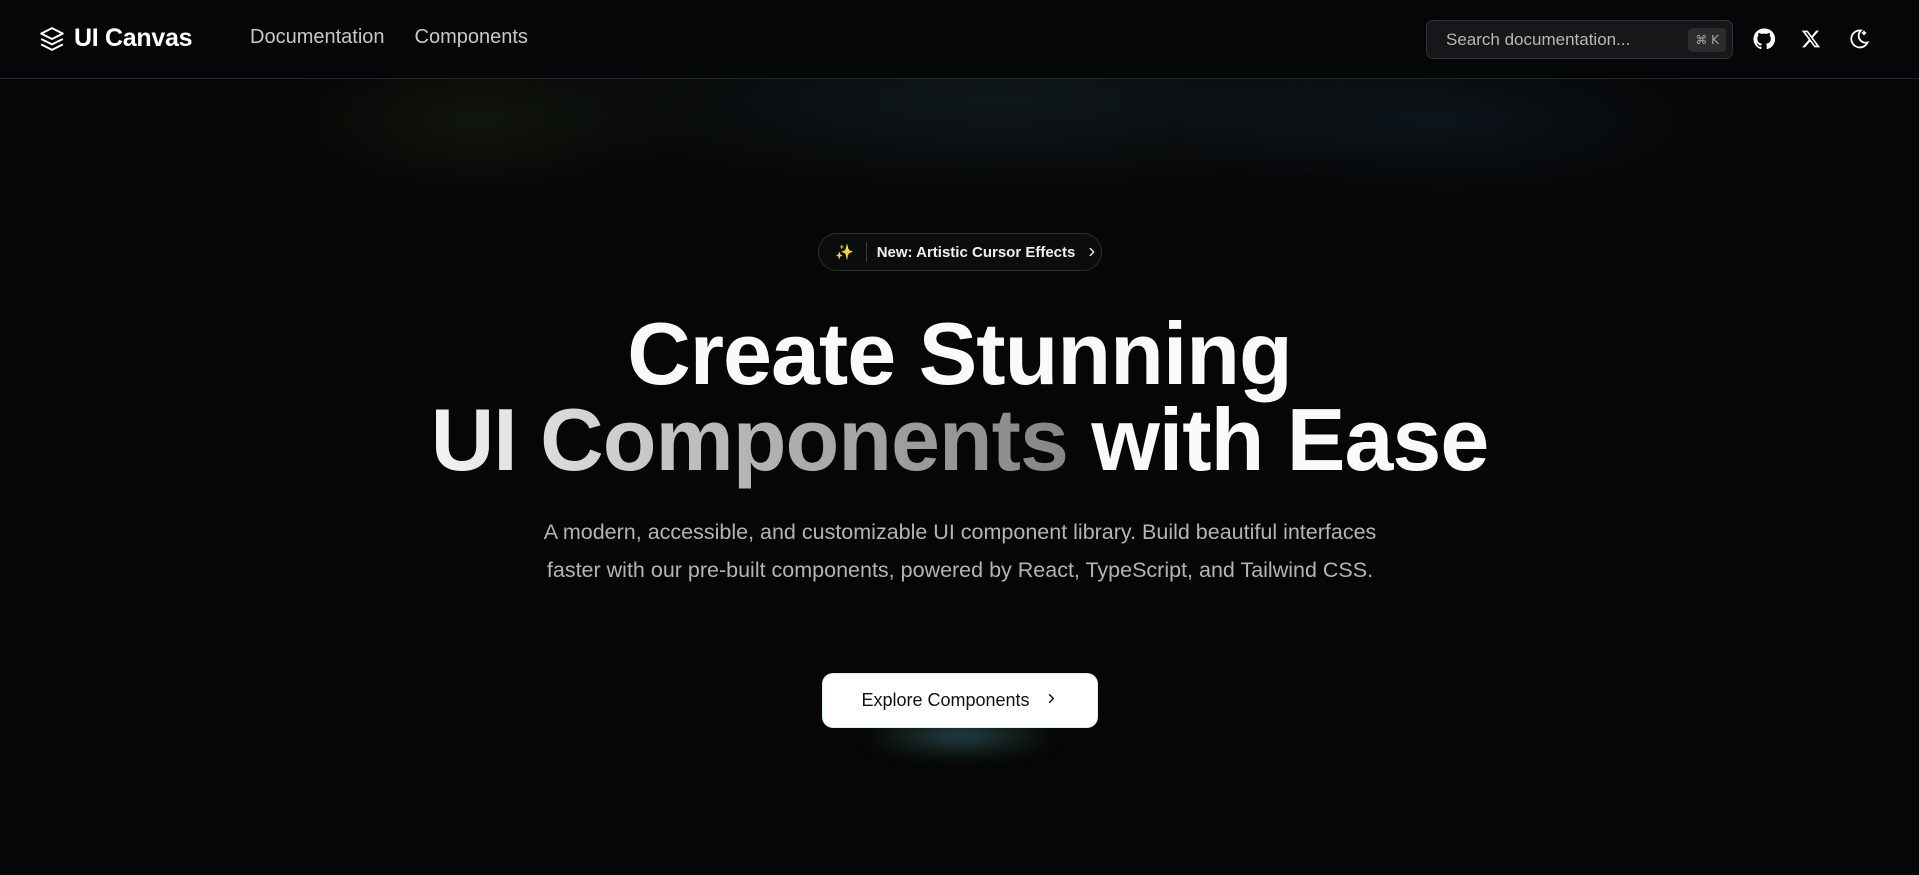 This screenshot has width=1919, height=875. I want to click on main-nav: Documentation Components, so click(389, 37).